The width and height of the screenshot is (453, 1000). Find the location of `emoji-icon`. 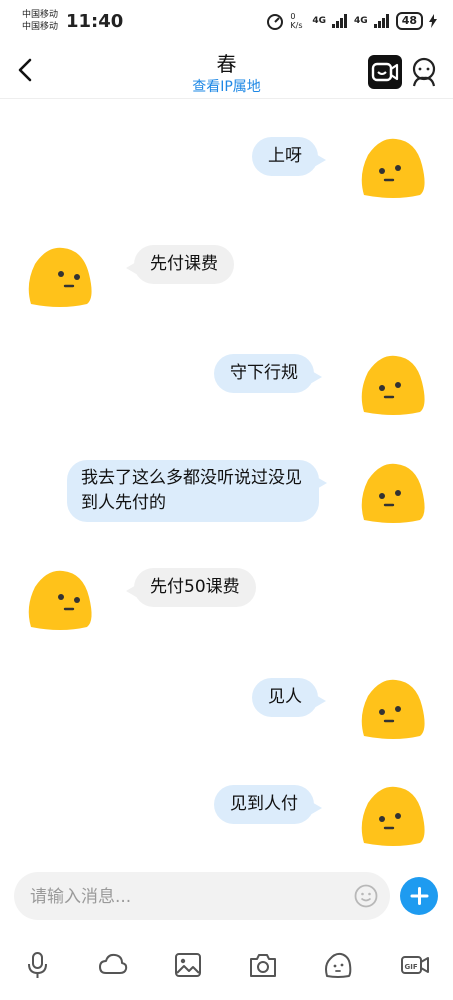

emoji-icon is located at coordinates (366, 896).